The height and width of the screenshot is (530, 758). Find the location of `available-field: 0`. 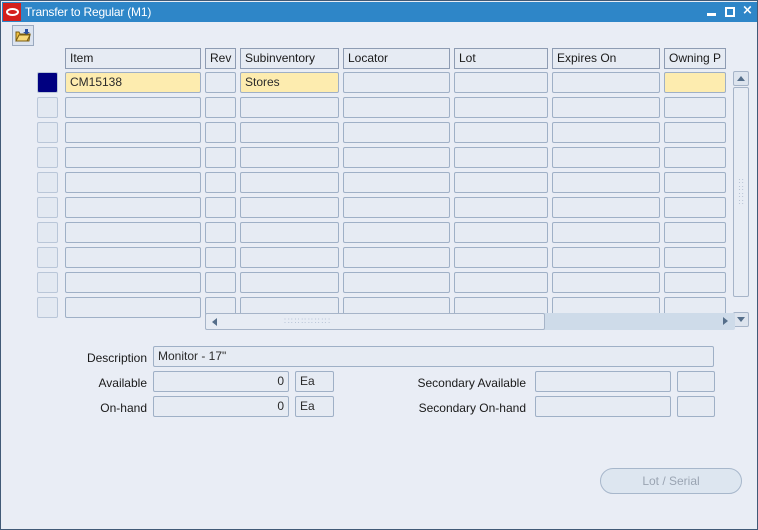

available-field: 0 is located at coordinates (221, 381).